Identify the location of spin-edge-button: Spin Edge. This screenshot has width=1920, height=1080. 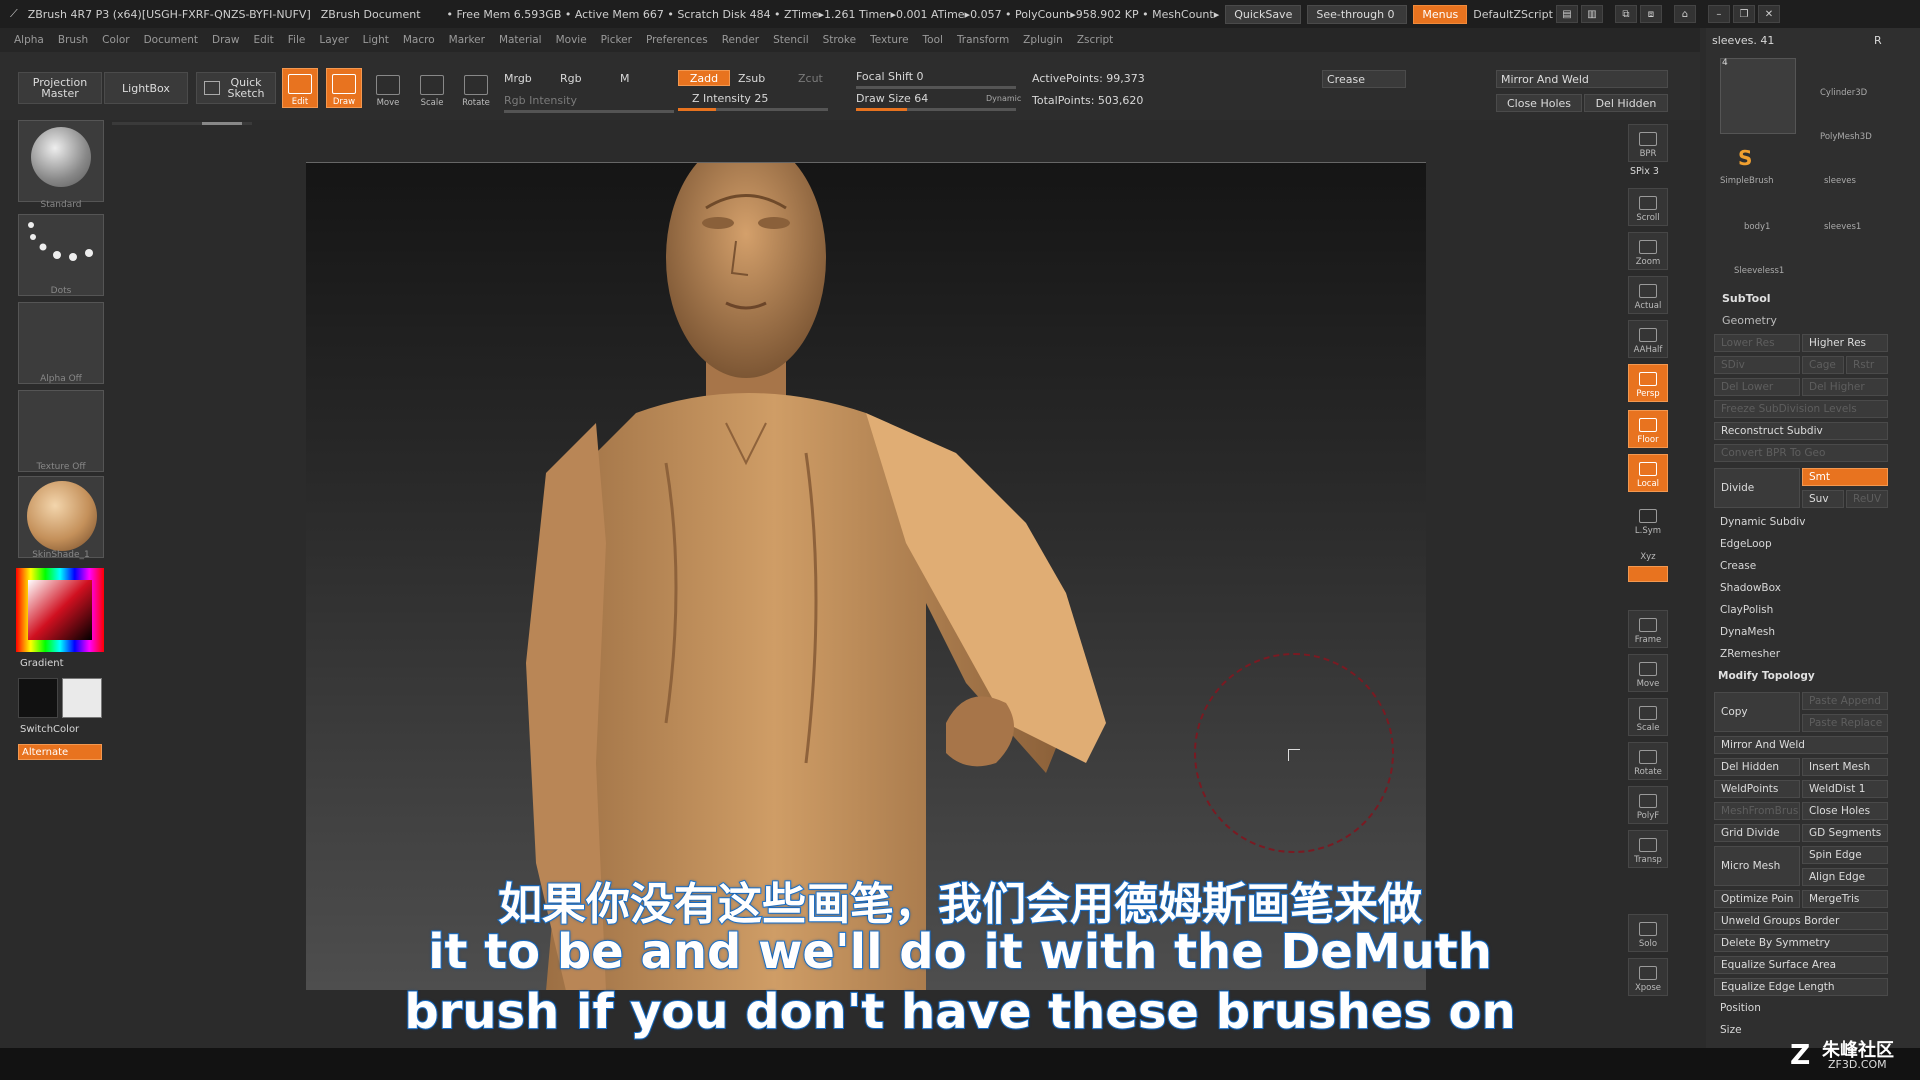
(1845, 855).